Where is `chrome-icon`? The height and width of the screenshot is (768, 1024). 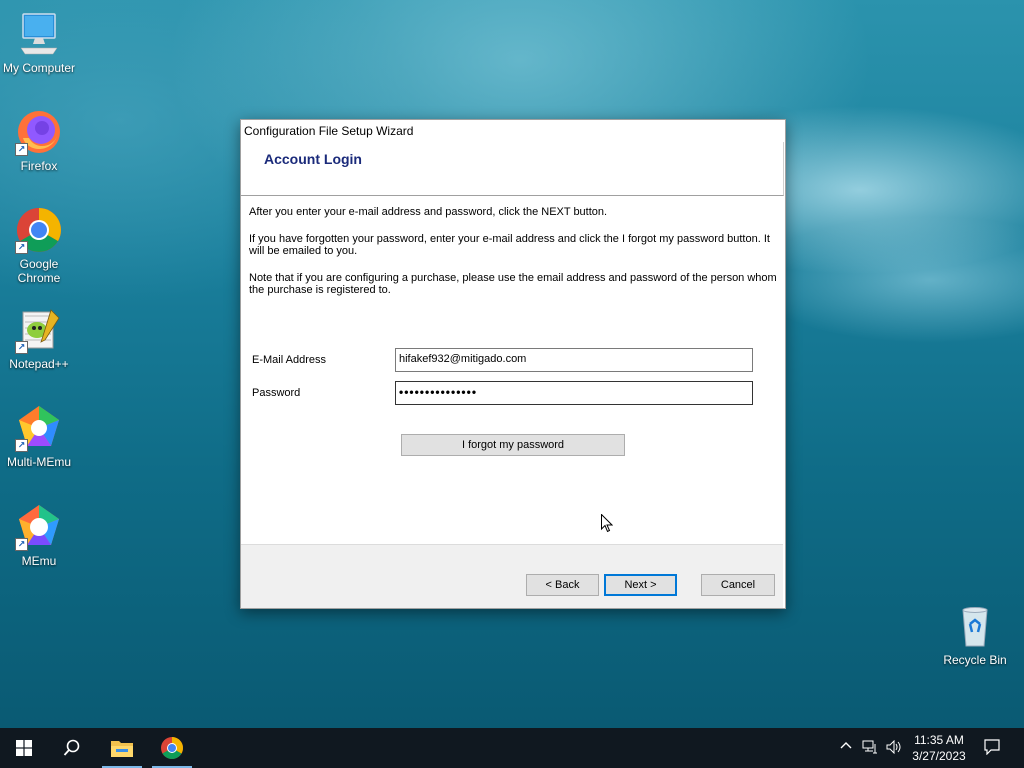
chrome-icon is located at coordinates (172, 748).